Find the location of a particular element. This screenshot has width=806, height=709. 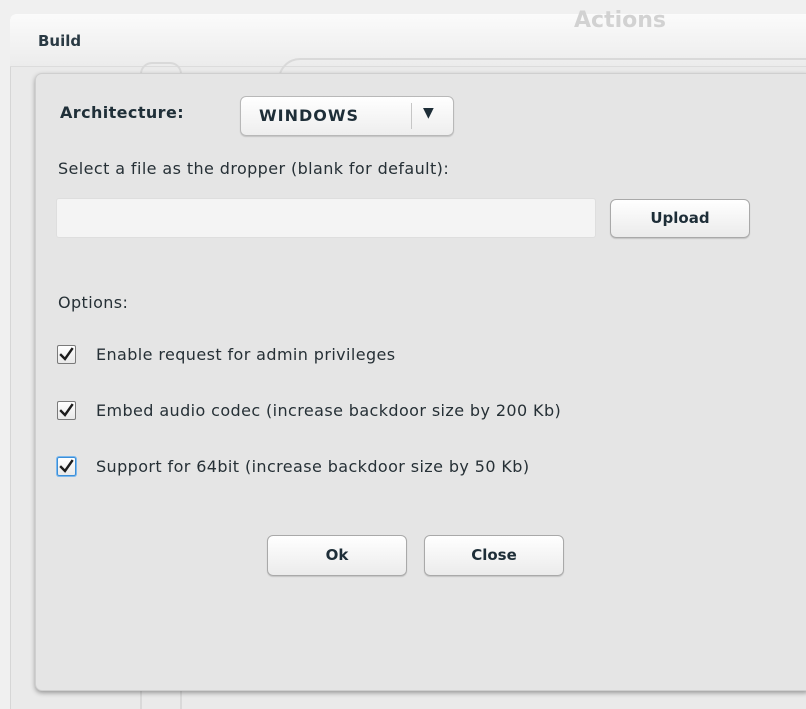

admin-privileges-checkbox is located at coordinates (66, 354).